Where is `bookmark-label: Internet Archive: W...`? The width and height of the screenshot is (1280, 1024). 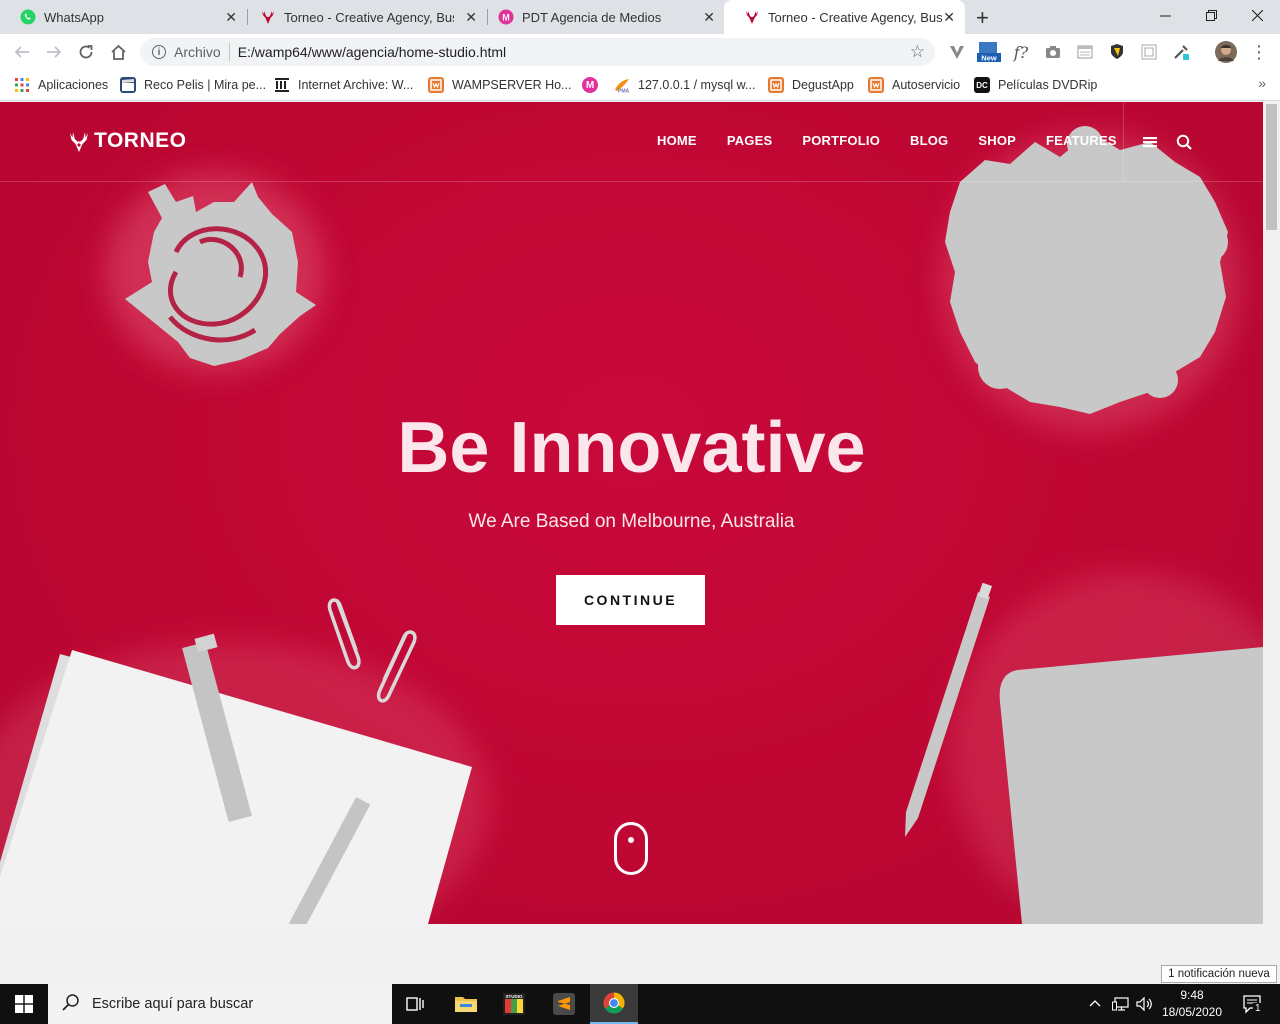
bookmark-label: Internet Archive: W... is located at coordinates (356, 85).